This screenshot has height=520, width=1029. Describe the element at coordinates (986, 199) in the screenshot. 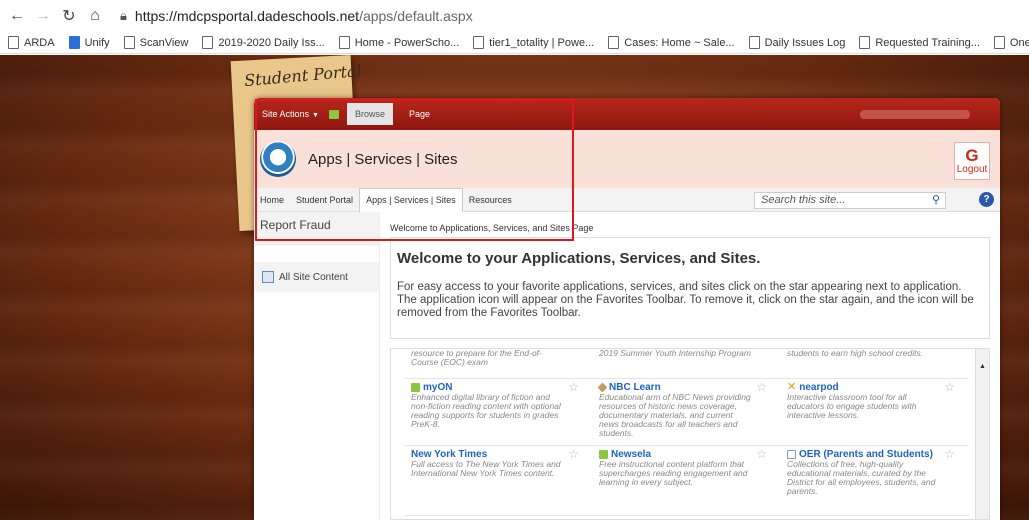

I see `help-icon: ?` at that location.